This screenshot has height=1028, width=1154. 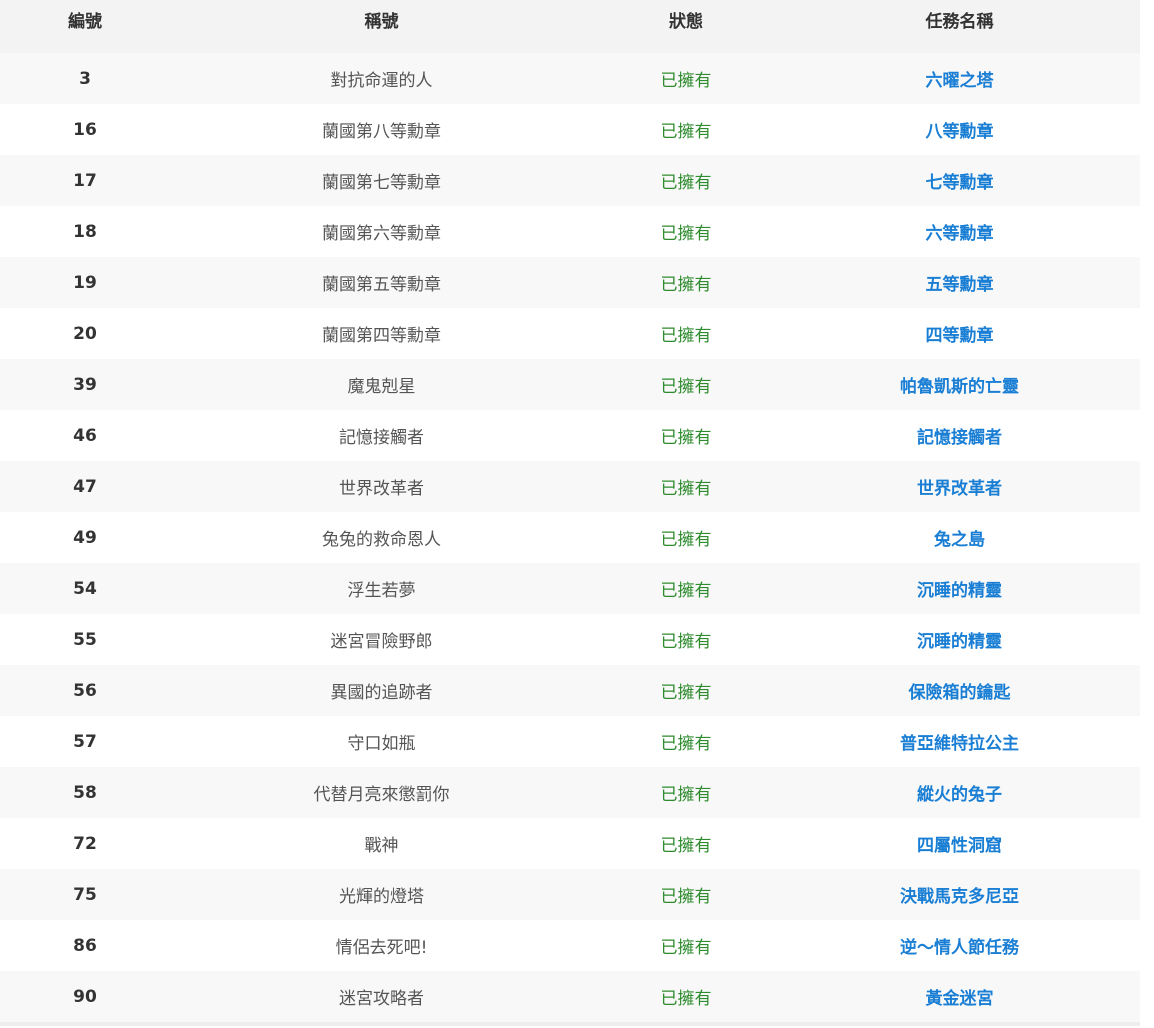 What do you see at coordinates (381, 285) in the screenshot?
I see `row-title: 蘭國第五等勳章` at bounding box center [381, 285].